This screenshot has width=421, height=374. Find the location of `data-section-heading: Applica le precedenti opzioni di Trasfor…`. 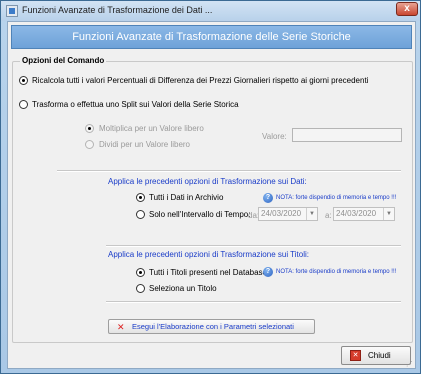

data-section-heading: Applica le precedenti opzioni di Trasfor… is located at coordinates (207, 181).